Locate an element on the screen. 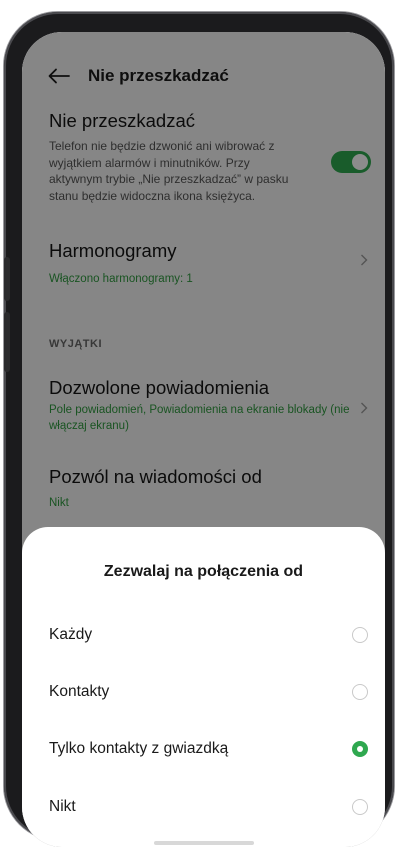  option-starred-contacts: Tylko kontakty z gwiazdką is located at coordinates (203, 750).